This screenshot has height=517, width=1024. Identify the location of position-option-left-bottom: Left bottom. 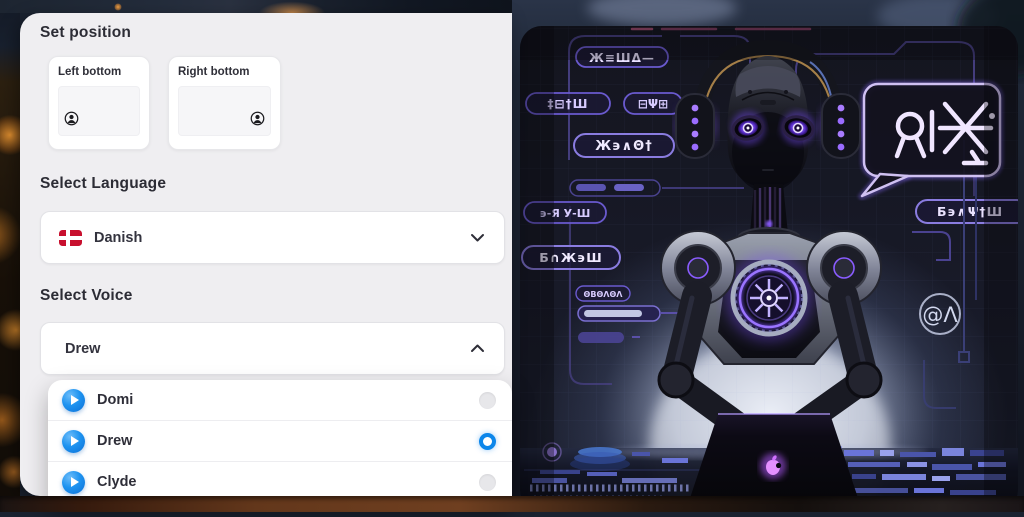
(99, 103).